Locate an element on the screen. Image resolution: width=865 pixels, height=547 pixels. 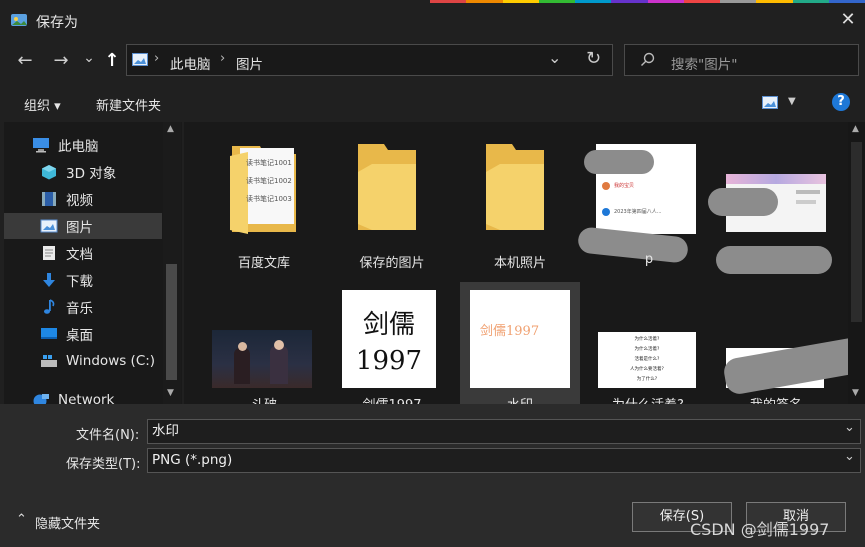
refresh-icon: ↻ is located at coordinates (593, 58).